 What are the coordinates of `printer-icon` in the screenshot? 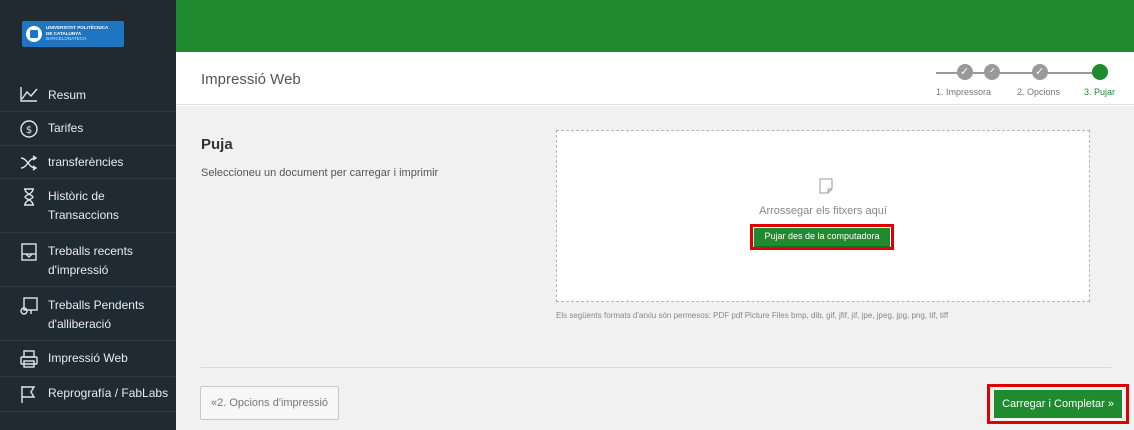 It's located at (29, 359).